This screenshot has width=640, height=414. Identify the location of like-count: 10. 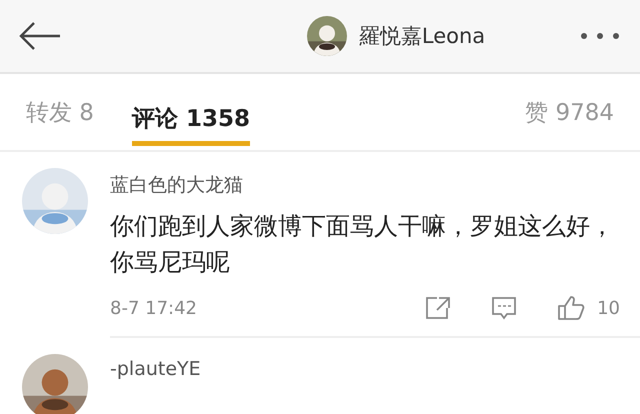
(608, 308).